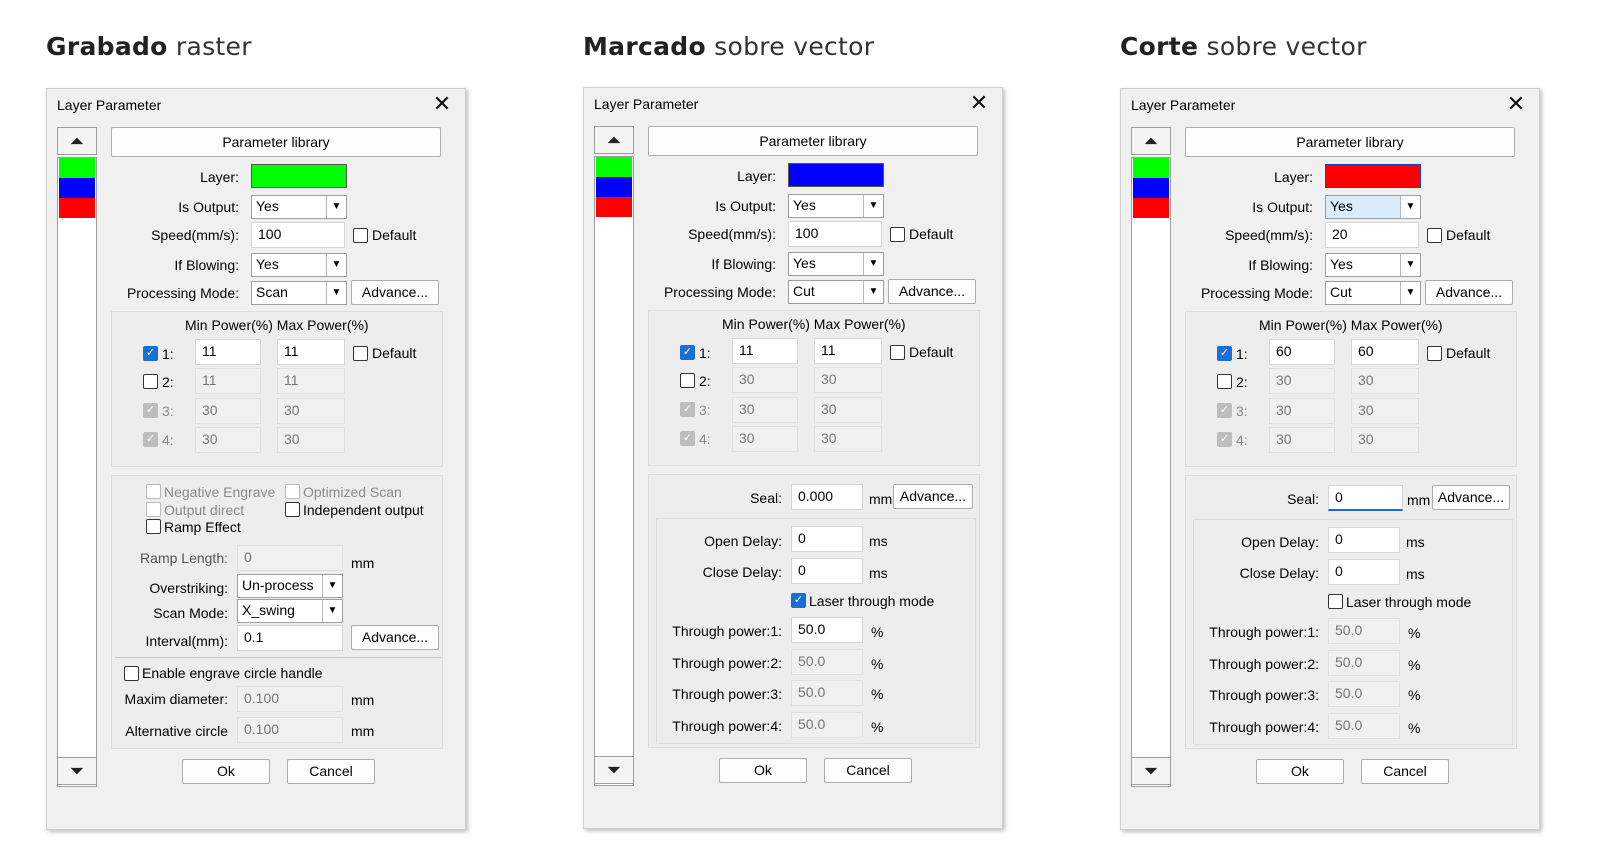 This screenshot has width=1618, height=864. I want to click on power-1-max-input: 60, so click(1385, 352).